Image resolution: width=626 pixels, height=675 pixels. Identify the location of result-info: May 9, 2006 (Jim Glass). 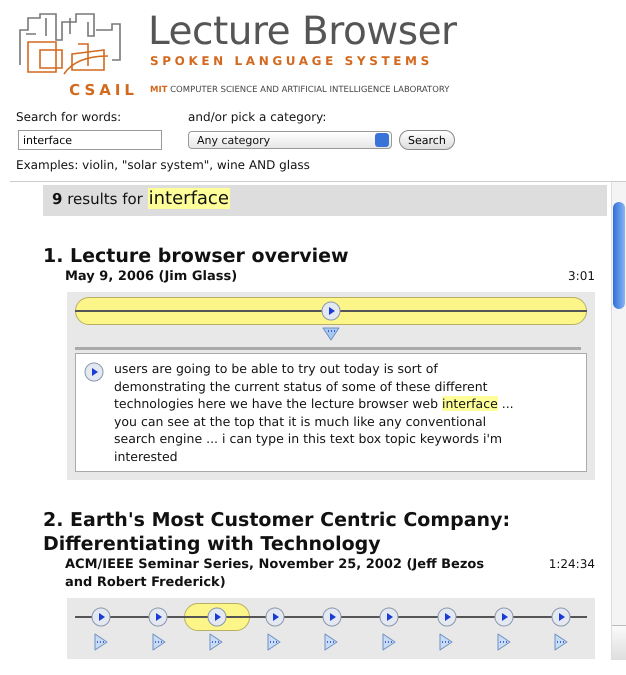
(151, 277).